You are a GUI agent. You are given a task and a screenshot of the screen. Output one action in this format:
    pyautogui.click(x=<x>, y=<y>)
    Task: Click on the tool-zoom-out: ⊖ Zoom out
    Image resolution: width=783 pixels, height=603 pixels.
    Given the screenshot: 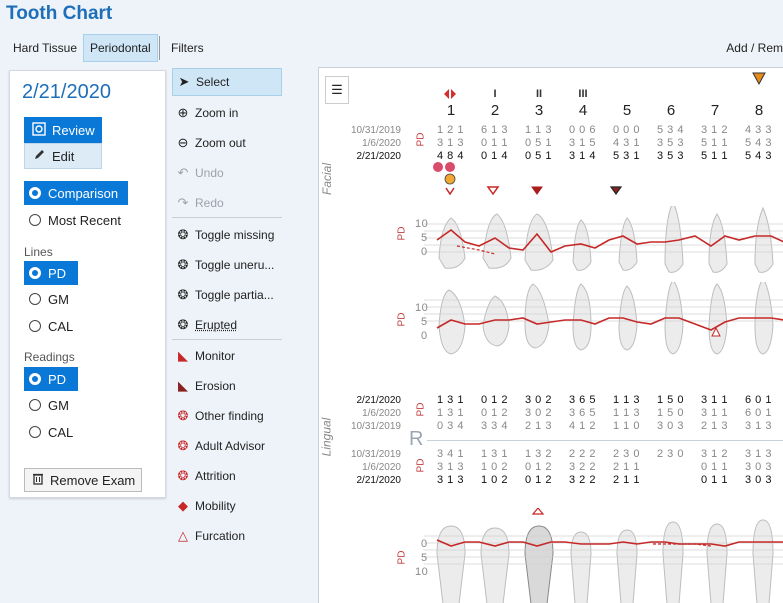 What is the action you would take?
    pyautogui.click(x=227, y=143)
    